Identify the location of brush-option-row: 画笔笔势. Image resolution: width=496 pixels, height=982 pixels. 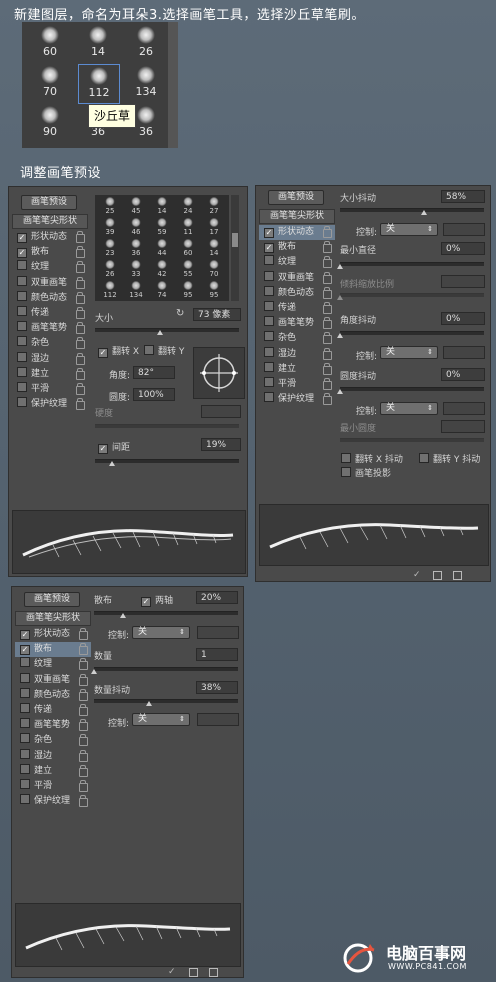
(50, 328).